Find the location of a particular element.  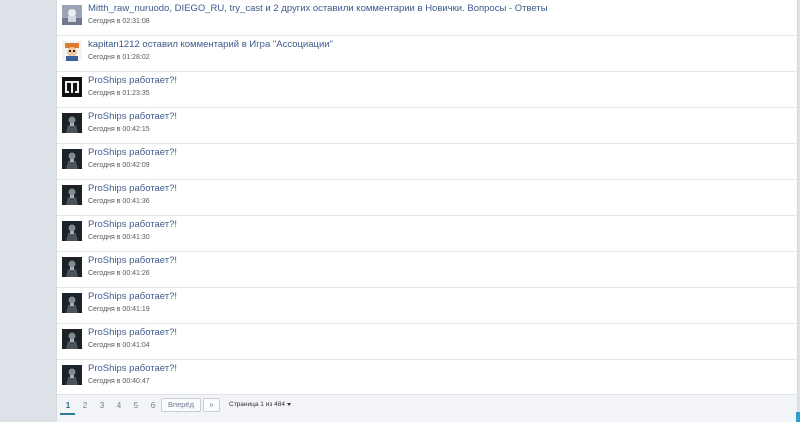

avatar-cartoon-icon is located at coordinates (72, 51).